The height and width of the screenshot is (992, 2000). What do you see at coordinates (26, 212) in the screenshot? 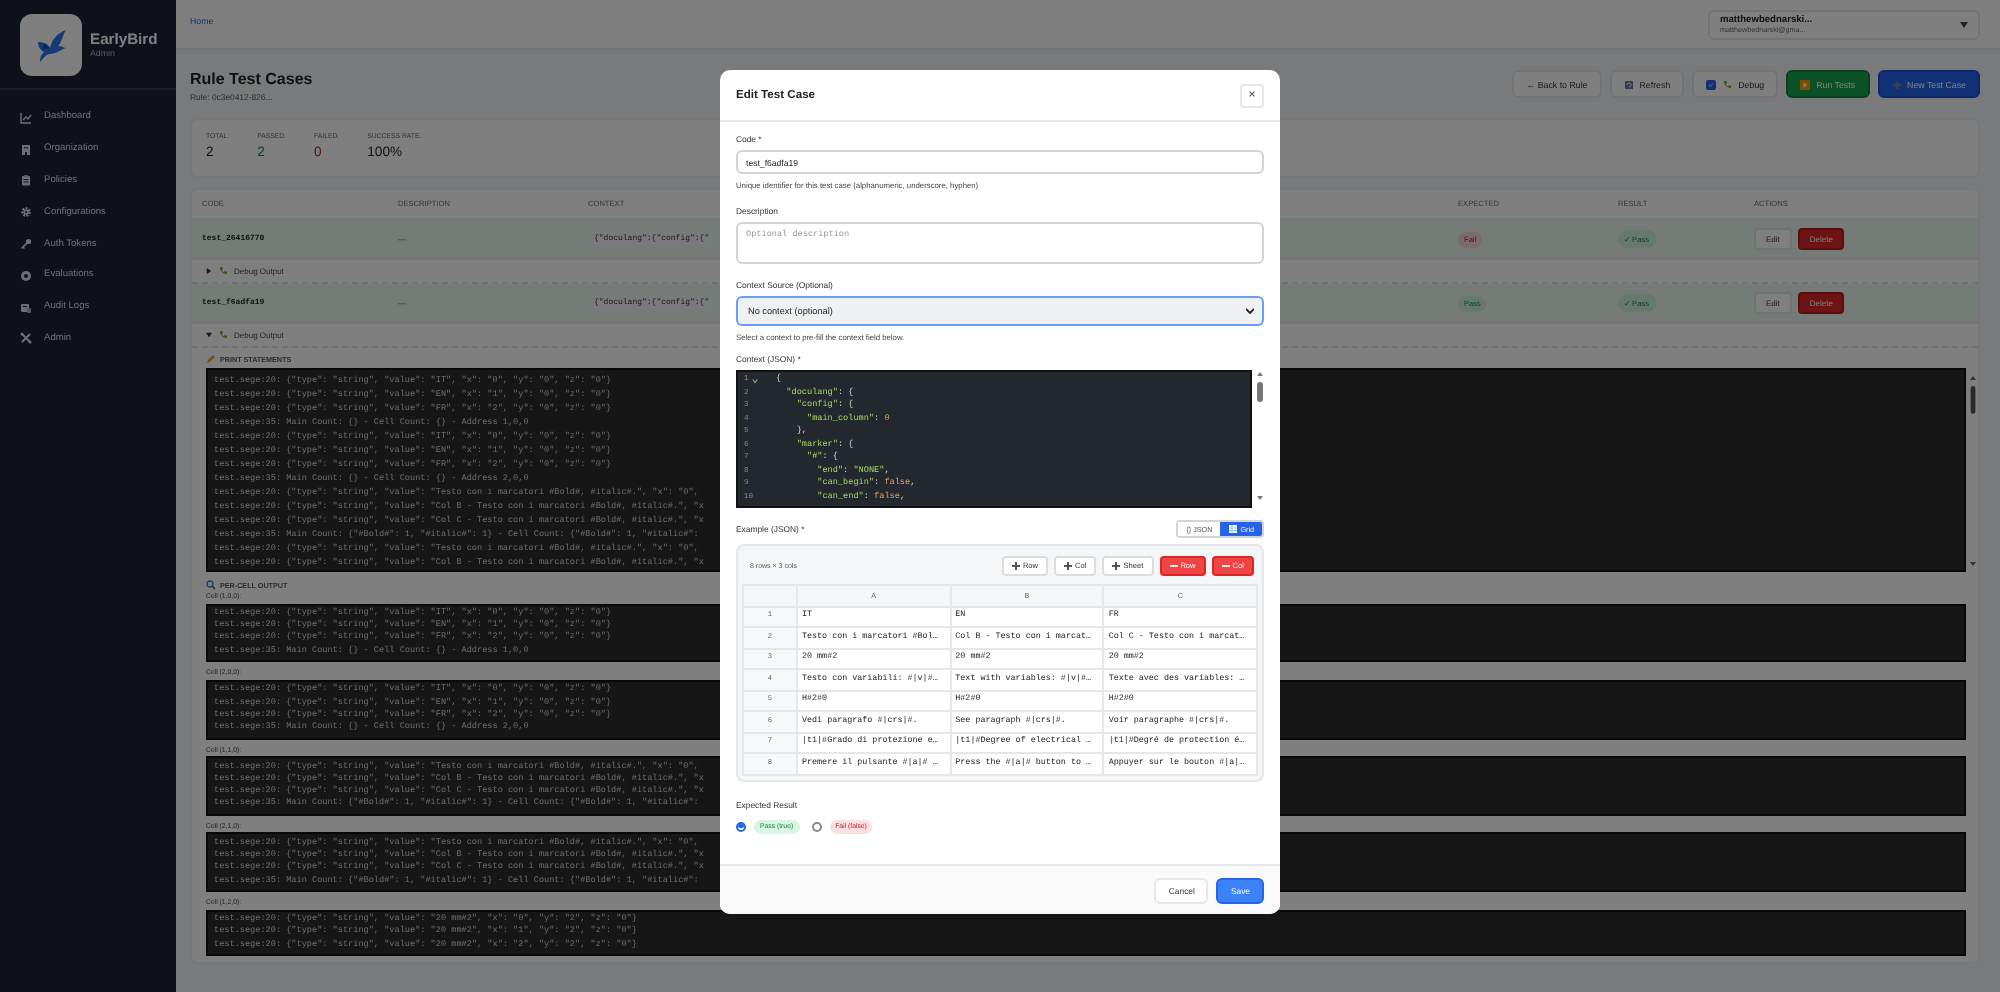
I see `gear-icon` at bounding box center [26, 212].